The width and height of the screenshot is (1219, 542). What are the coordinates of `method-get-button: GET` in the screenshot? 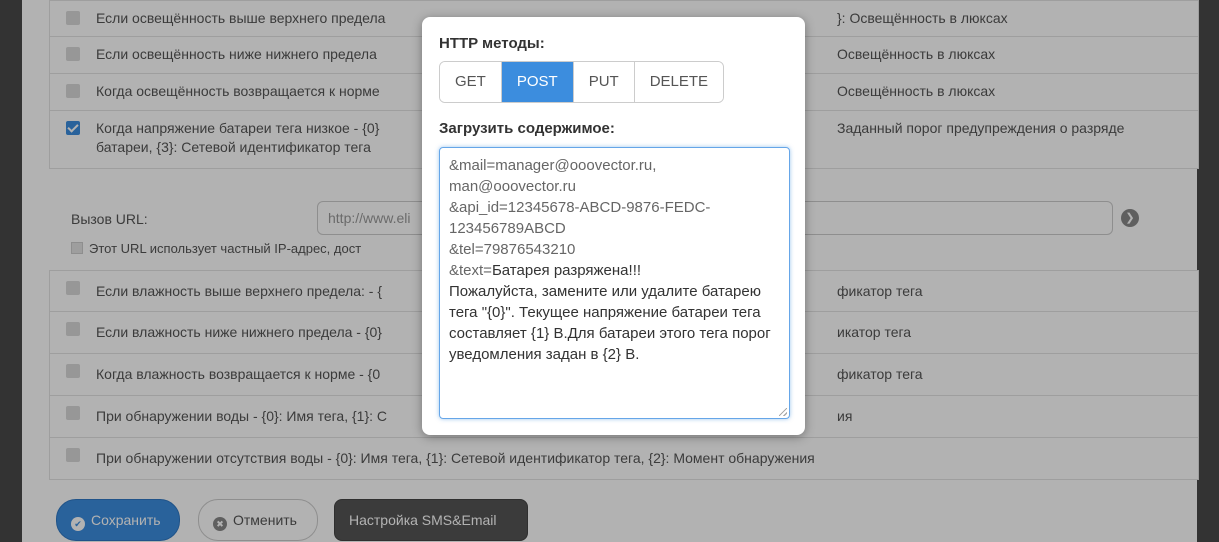 It's located at (471, 82).